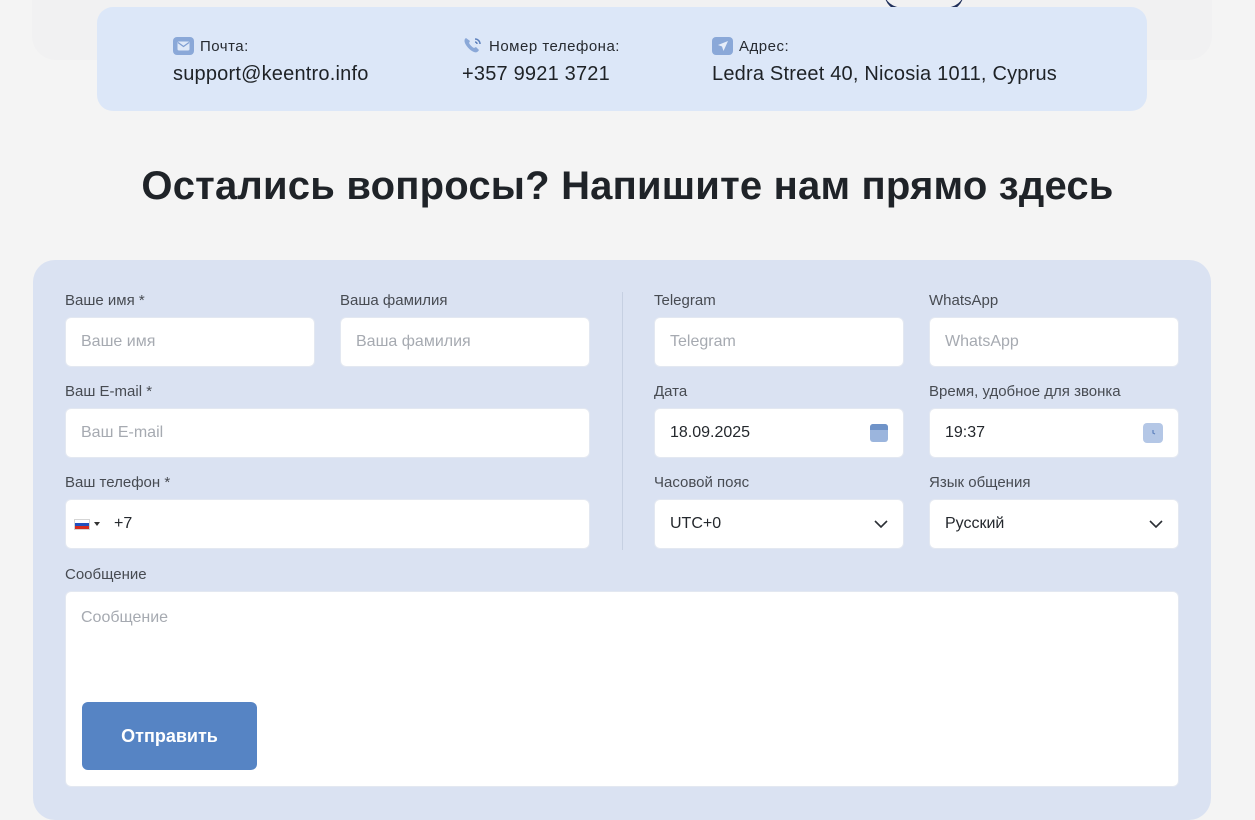 This screenshot has width=1255, height=820. Describe the element at coordinates (394, 300) in the screenshot. I see `last-name-label: Ваша фамилия` at that location.